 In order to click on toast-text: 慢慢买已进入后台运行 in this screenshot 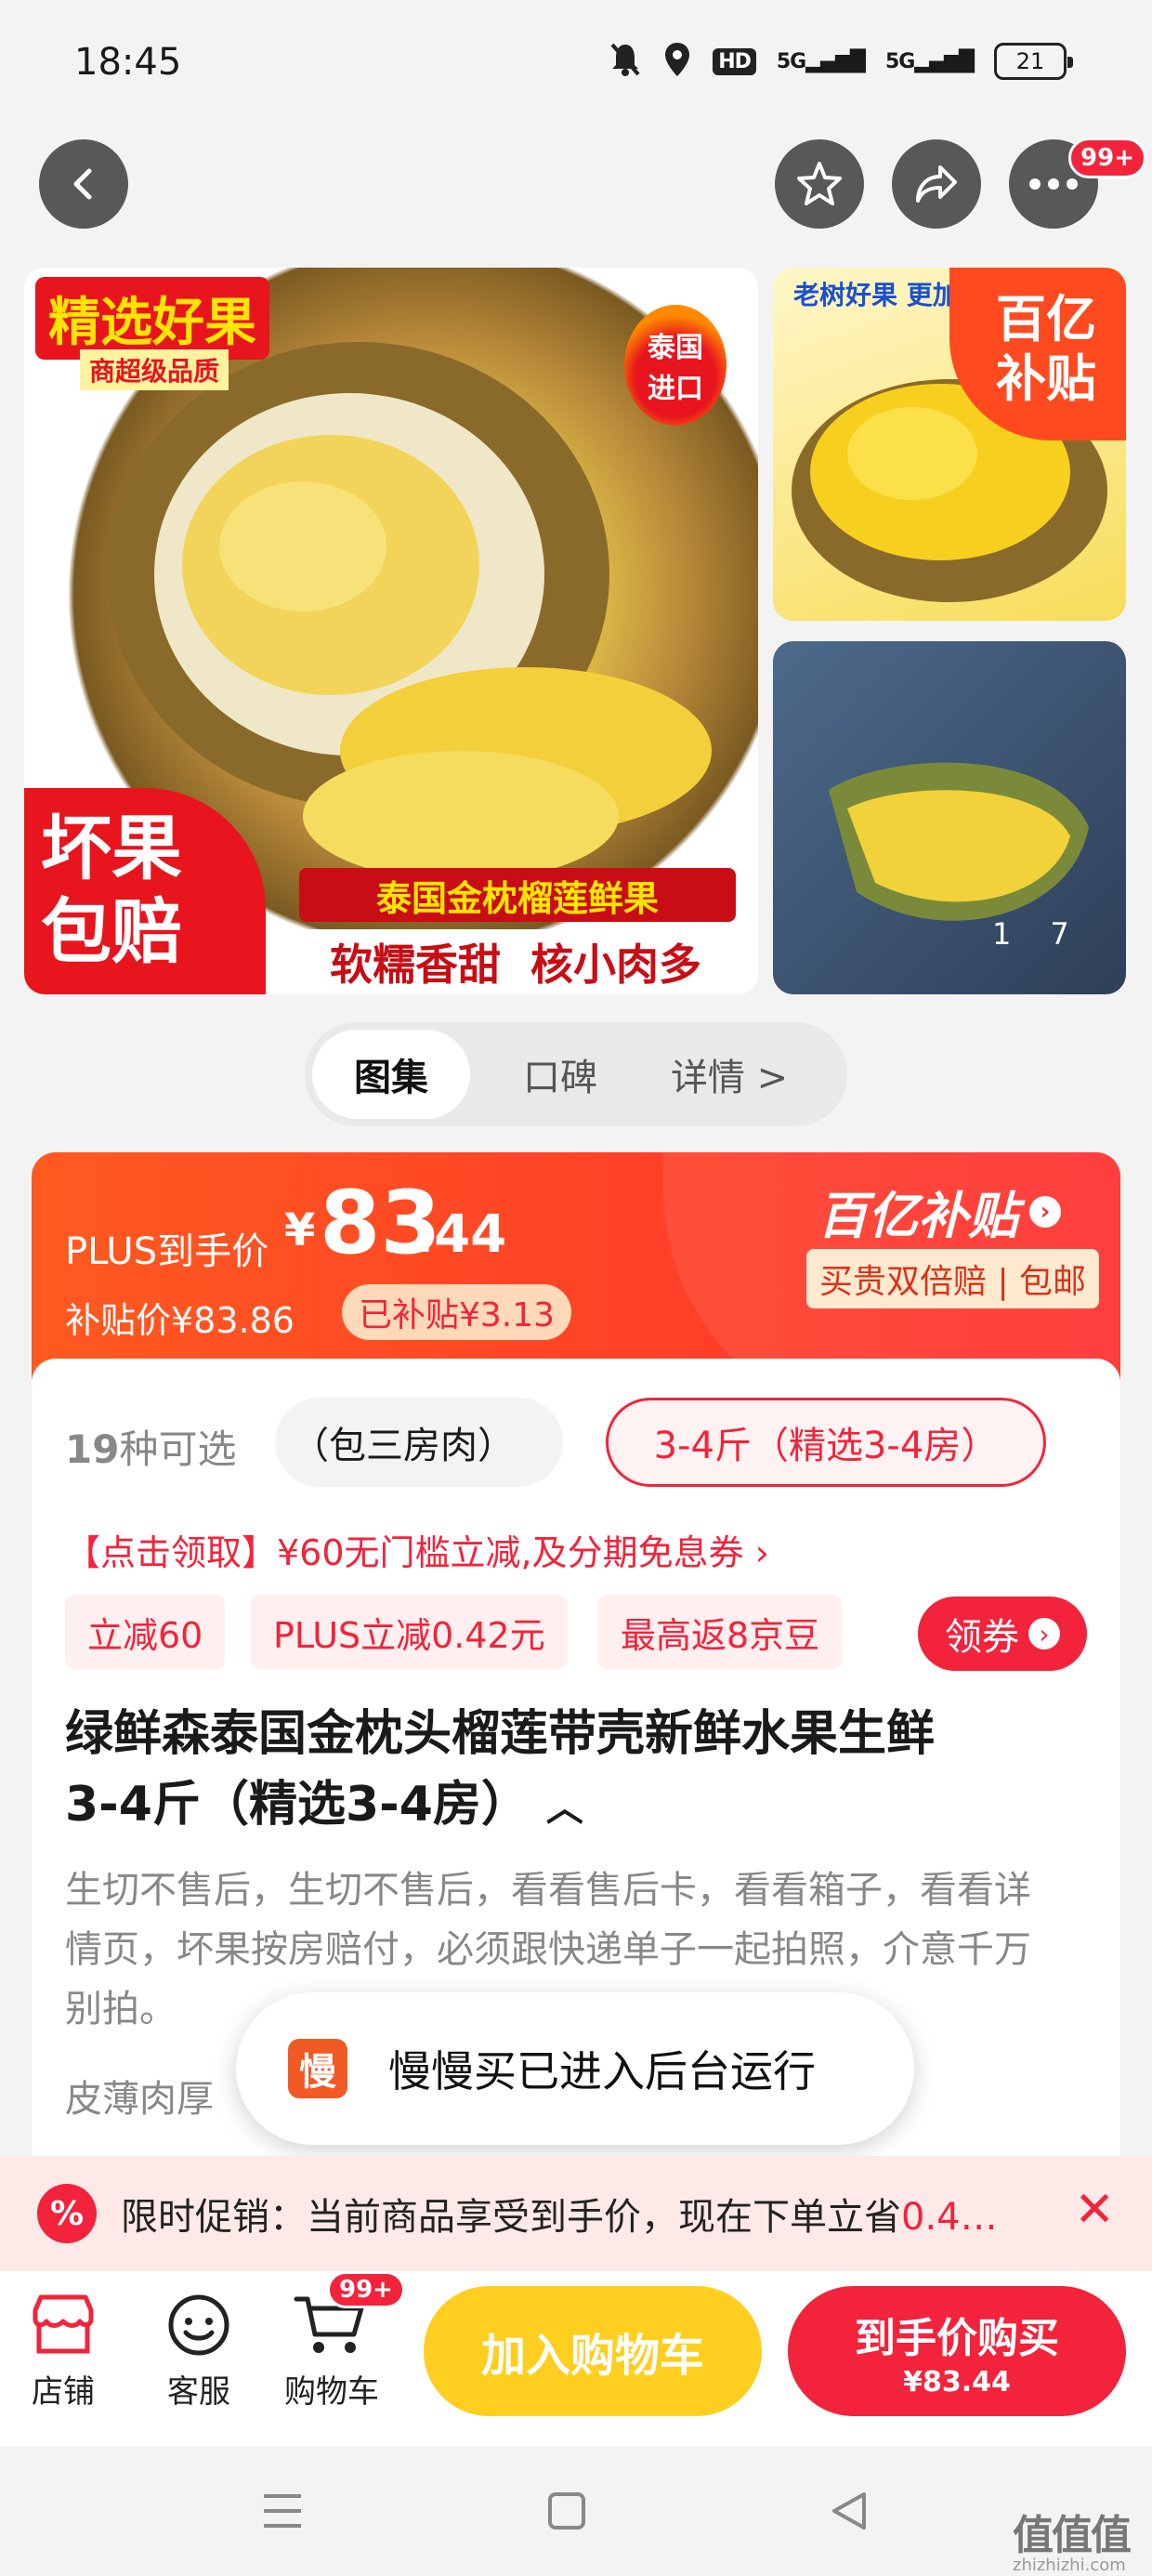, I will do `click(602, 2071)`.